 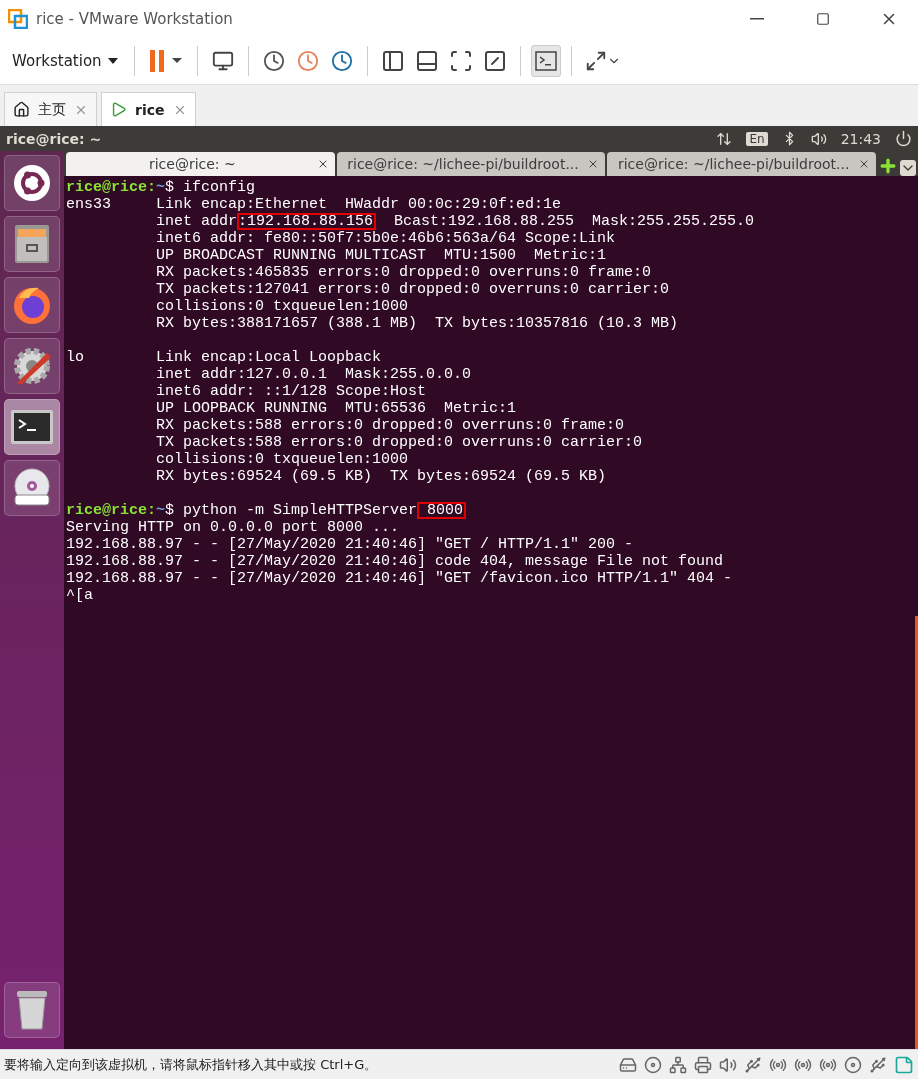 What do you see at coordinates (678, 1064) in the screenshot?
I see `network-adapter-icon` at bounding box center [678, 1064].